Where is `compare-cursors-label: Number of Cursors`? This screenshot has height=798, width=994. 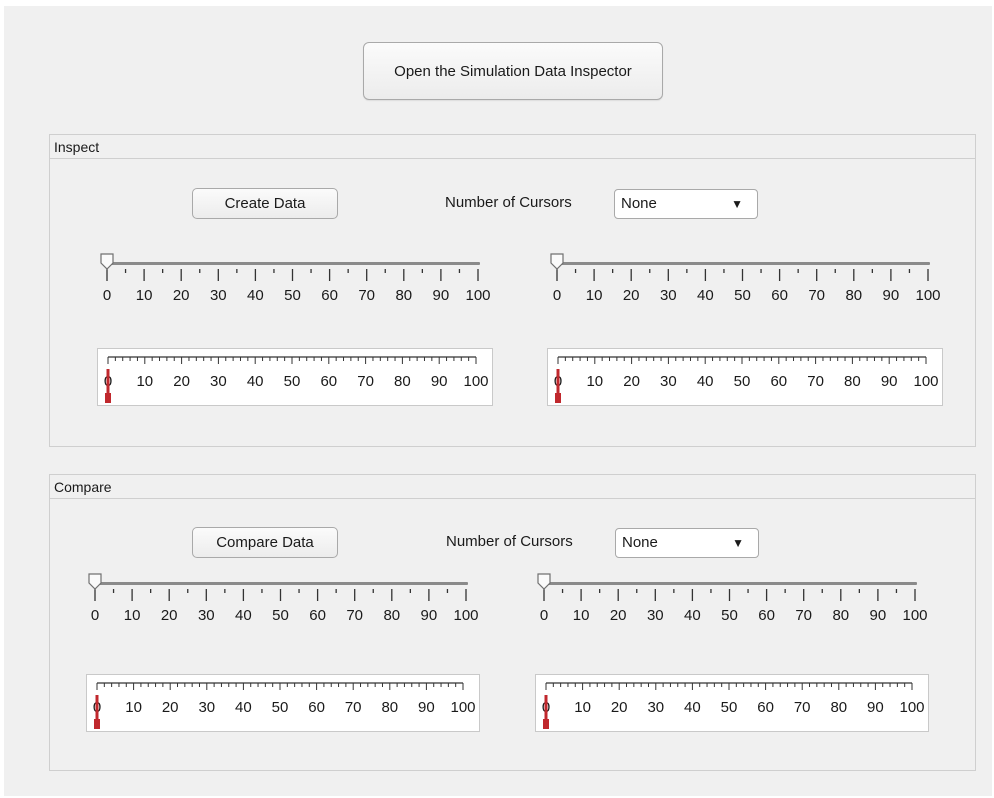
compare-cursors-label: Number of Cursors is located at coordinates (509, 541).